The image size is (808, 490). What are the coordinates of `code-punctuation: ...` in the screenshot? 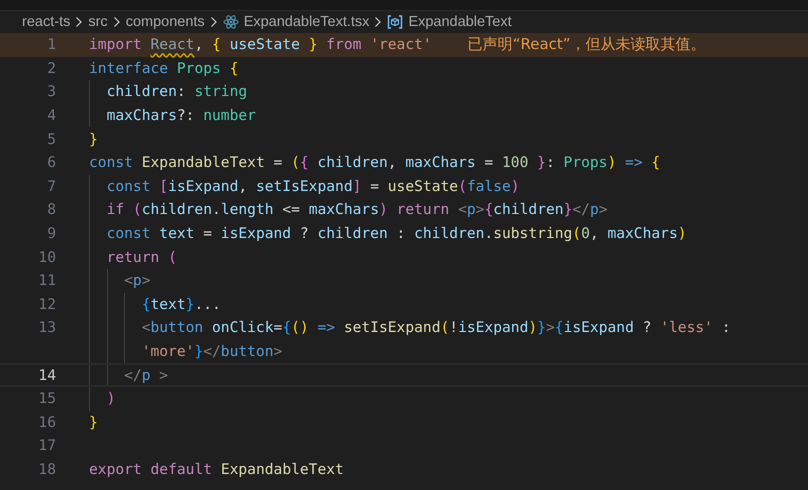 It's located at (207, 304).